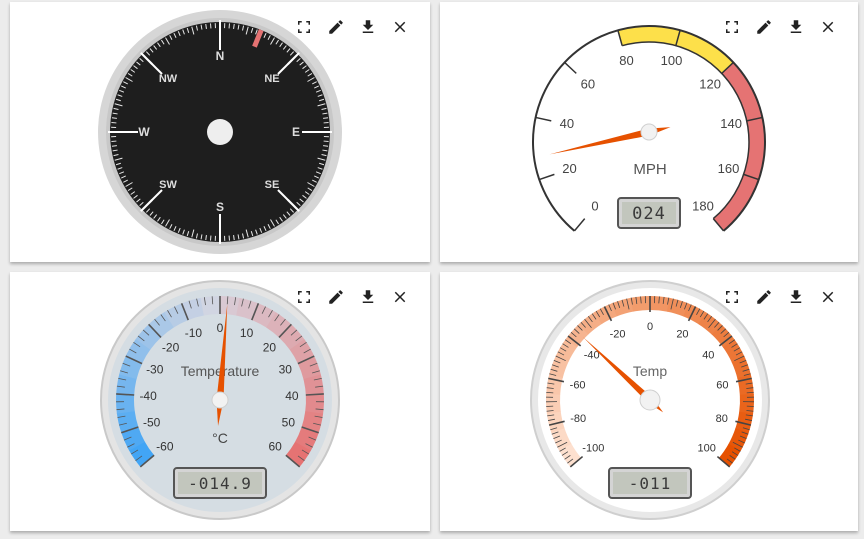 This screenshot has height=539, width=864. I want to click on speedometer-unit: MPH, so click(649, 169).